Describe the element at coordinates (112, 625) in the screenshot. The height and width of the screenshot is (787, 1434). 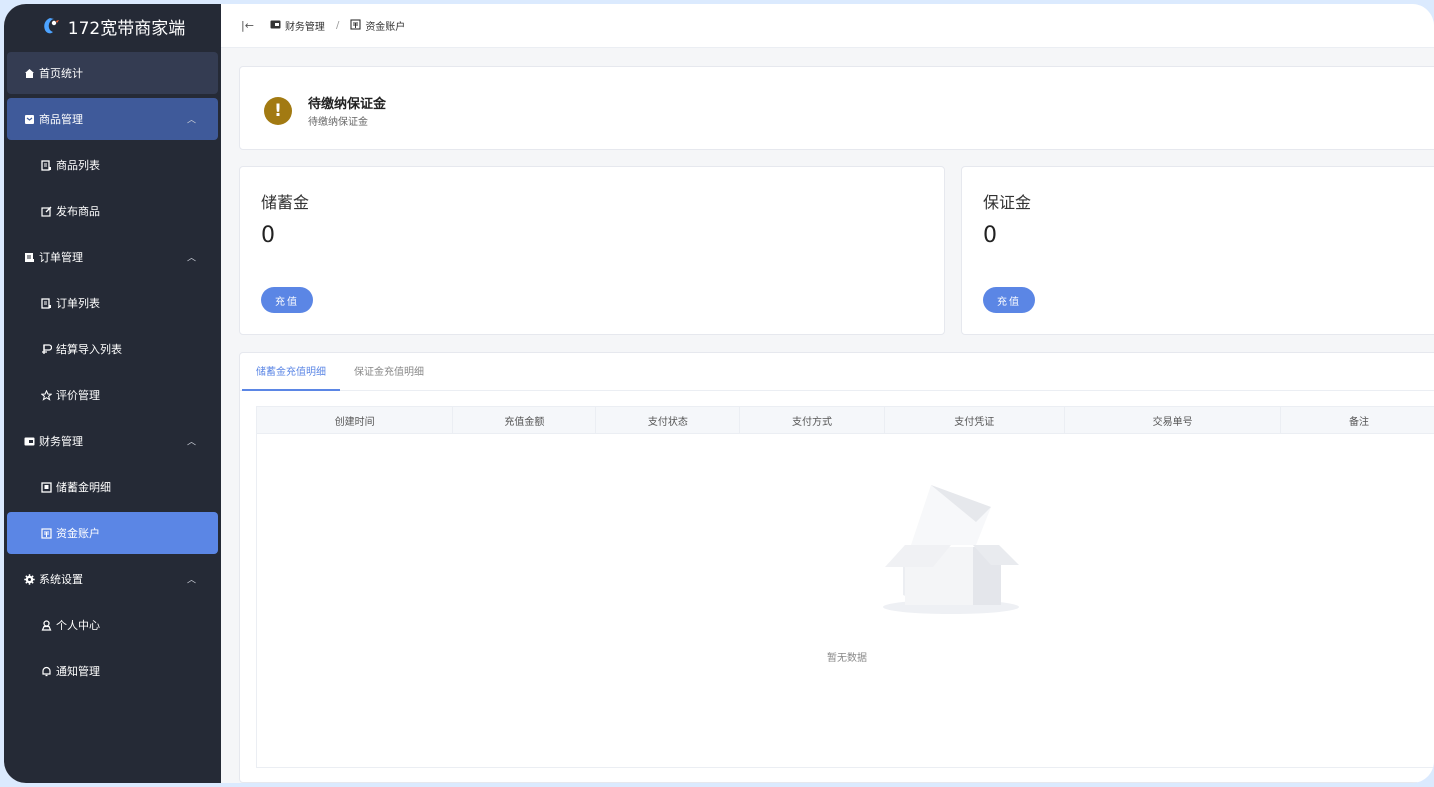
I see `sidebar-item-profile: 个人中心` at that location.